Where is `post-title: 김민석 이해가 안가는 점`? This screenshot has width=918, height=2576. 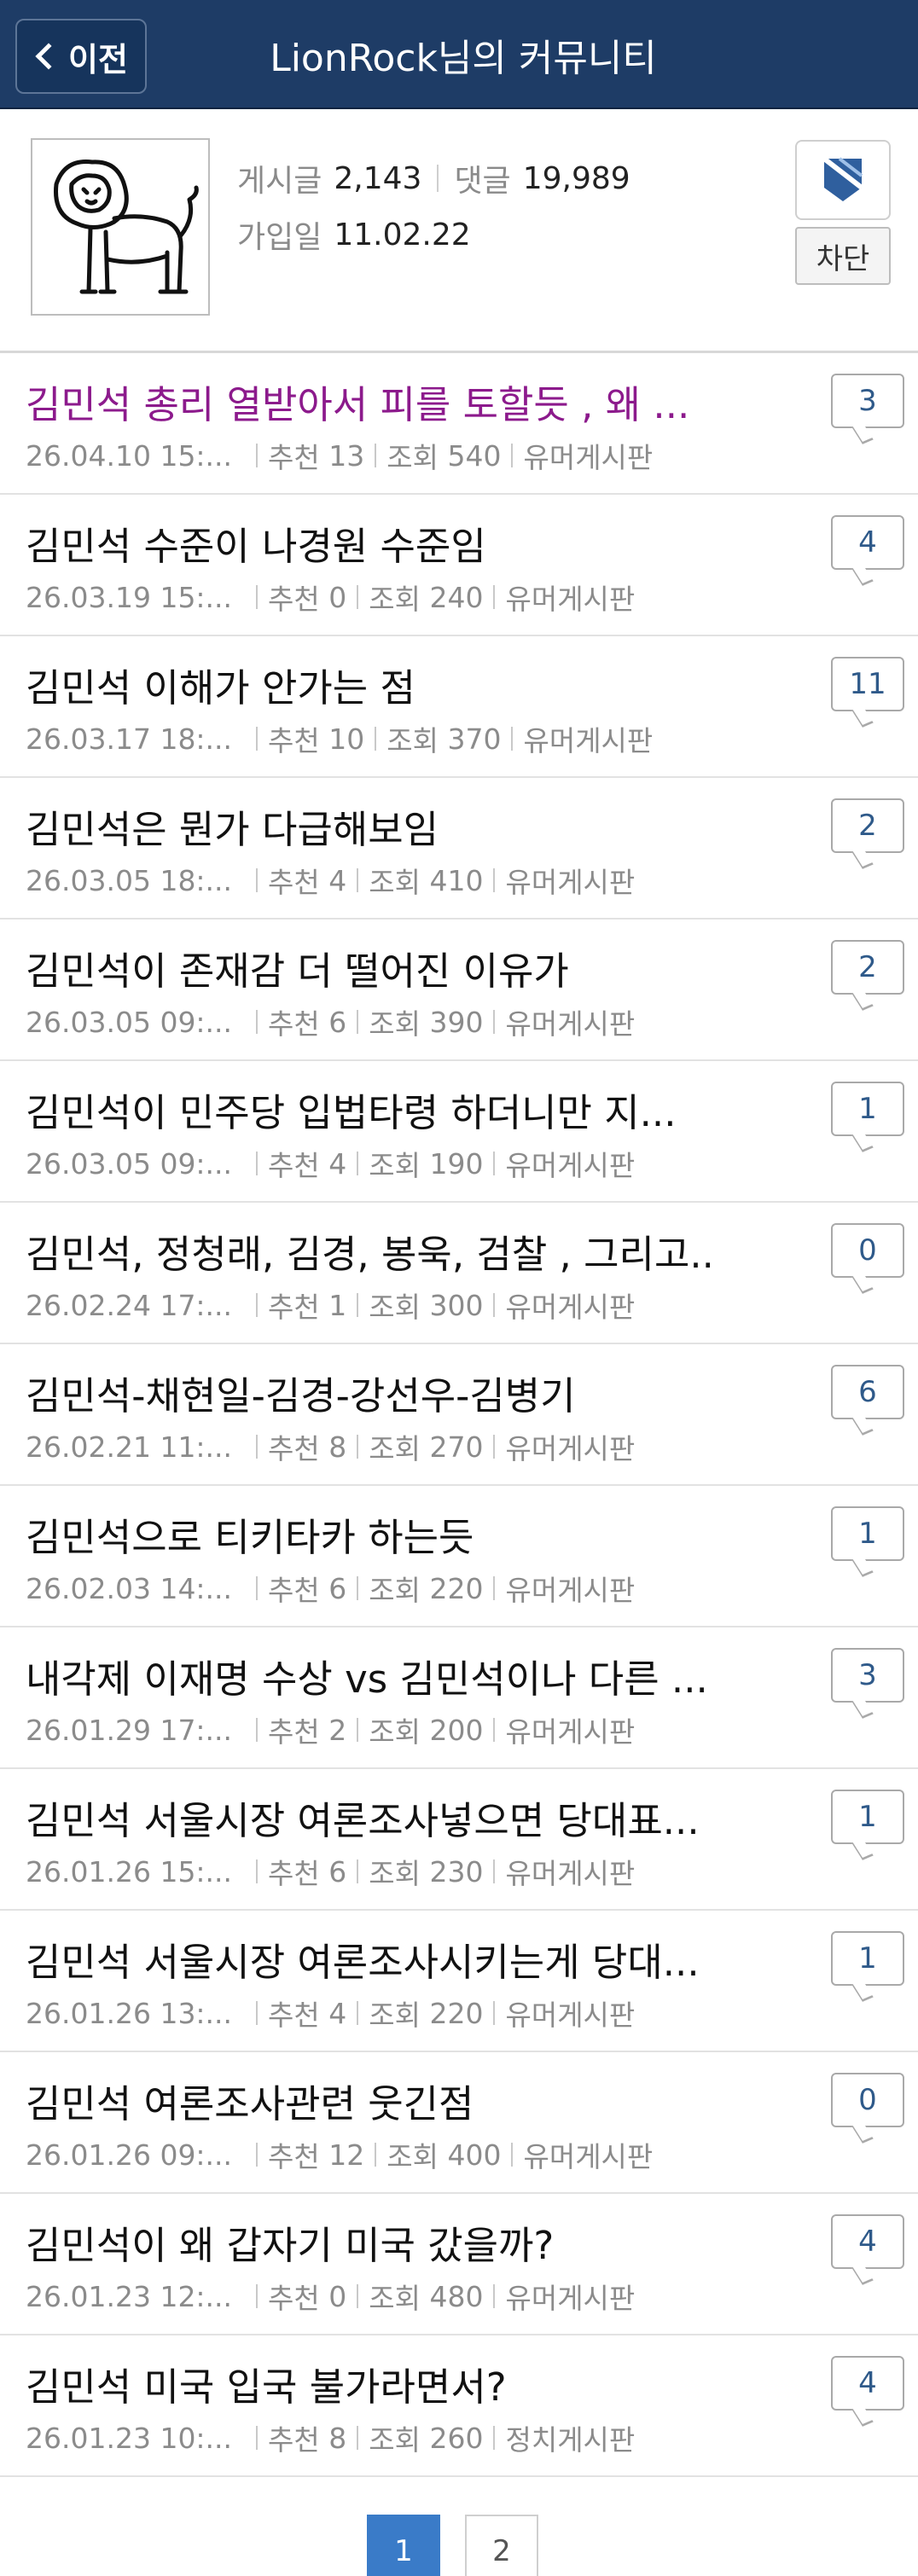 post-title: 김민석 이해가 안가는 점 is located at coordinates (371, 684).